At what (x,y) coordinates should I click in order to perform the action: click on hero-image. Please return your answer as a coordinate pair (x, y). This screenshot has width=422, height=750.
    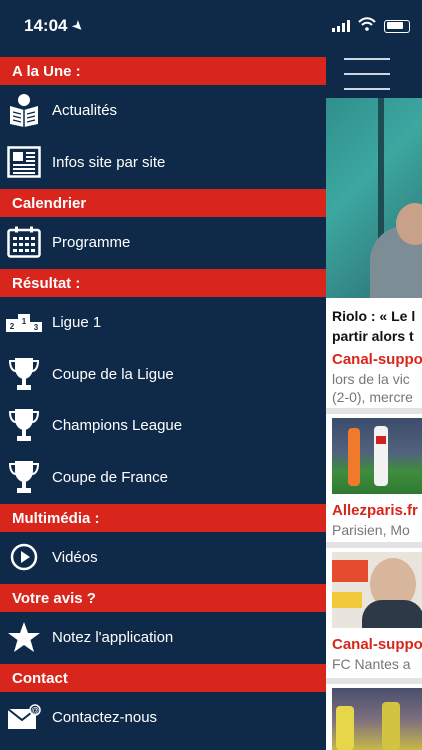
    Looking at the image, I should click on (374, 207).